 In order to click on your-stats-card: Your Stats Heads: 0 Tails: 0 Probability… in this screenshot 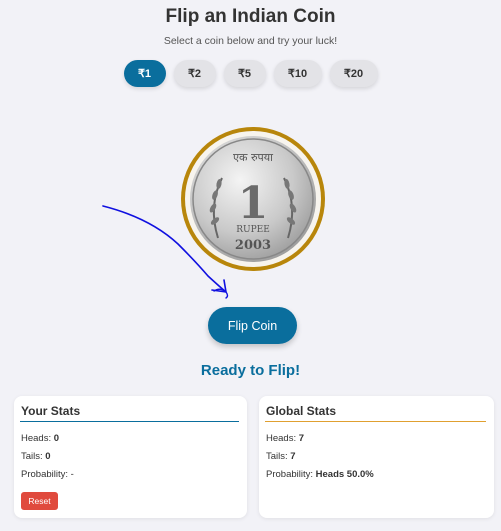, I will do `click(130, 457)`.